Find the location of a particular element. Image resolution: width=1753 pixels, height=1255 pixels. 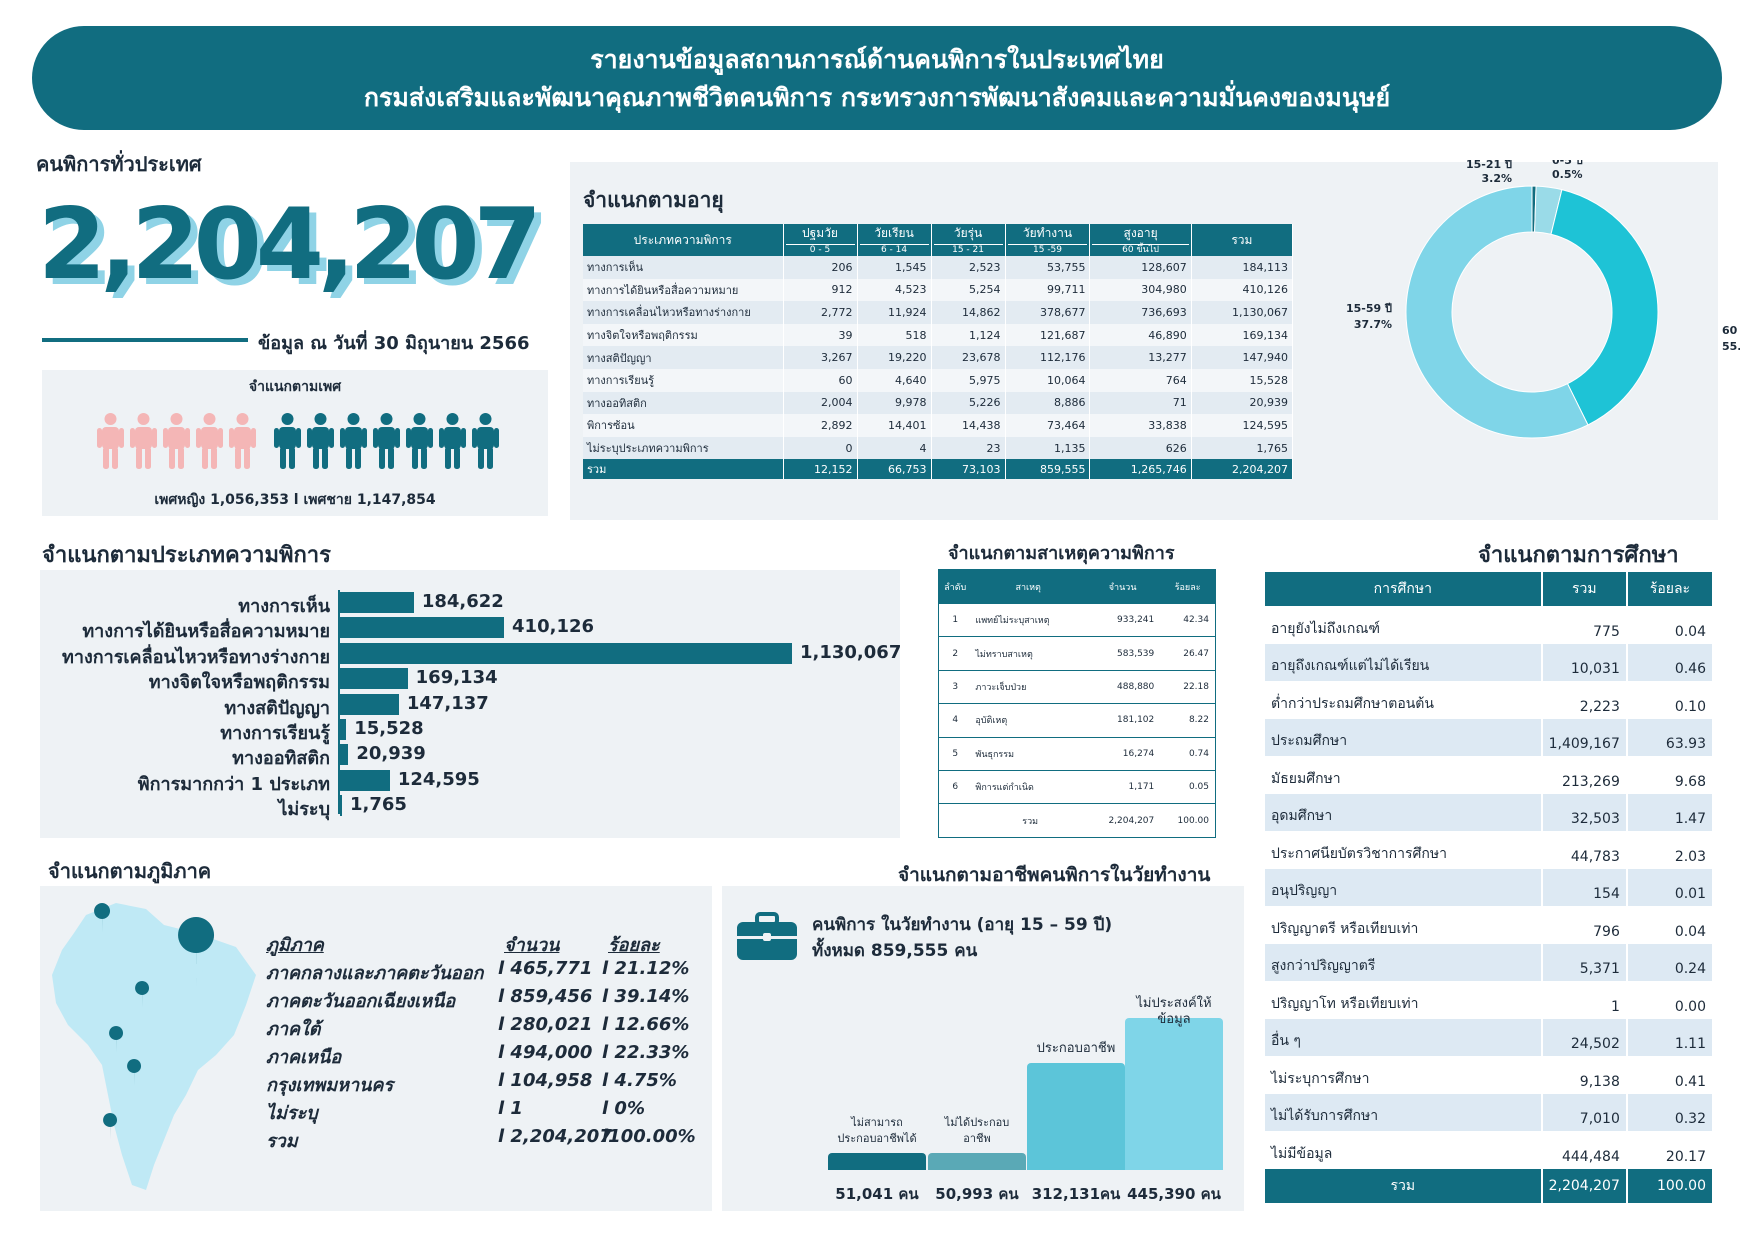

as-of-divider is located at coordinates (145, 340).